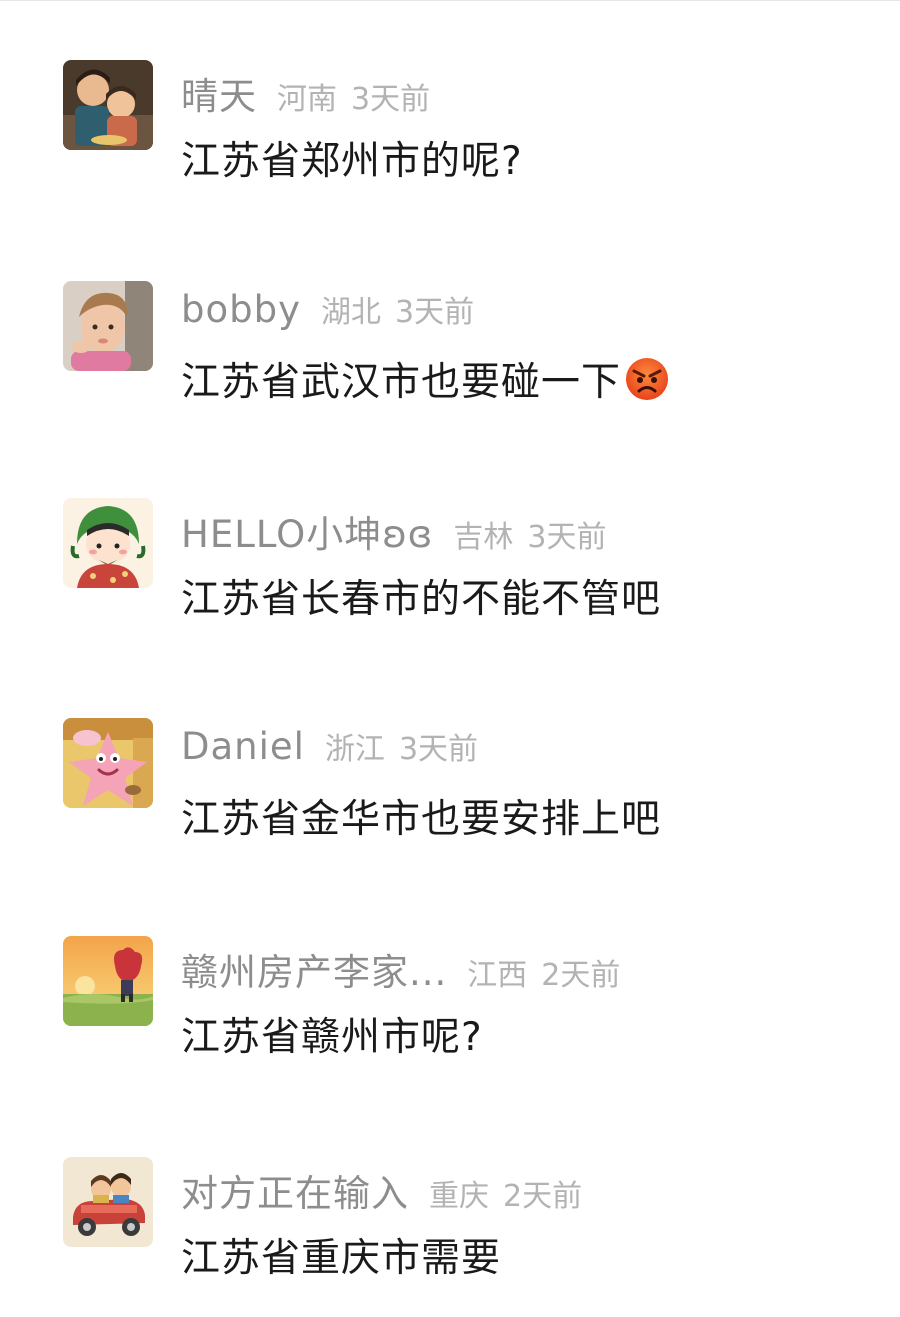 The image size is (900, 1317). Describe the element at coordinates (459, 1196) in the screenshot. I see `location-label: 重庆` at that location.